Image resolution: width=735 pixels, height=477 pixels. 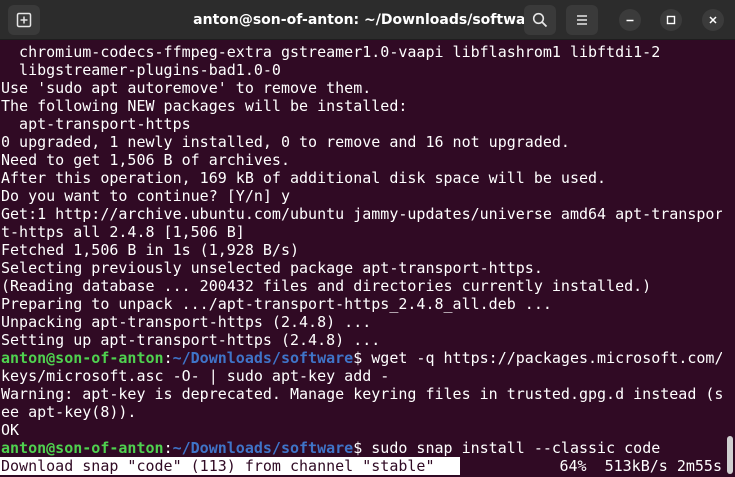 What do you see at coordinates (123, 232) in the screenshot?
I see `terminal-line: t-https all 2.4.8 [1,506 B]` at bounding box center [123, 232].